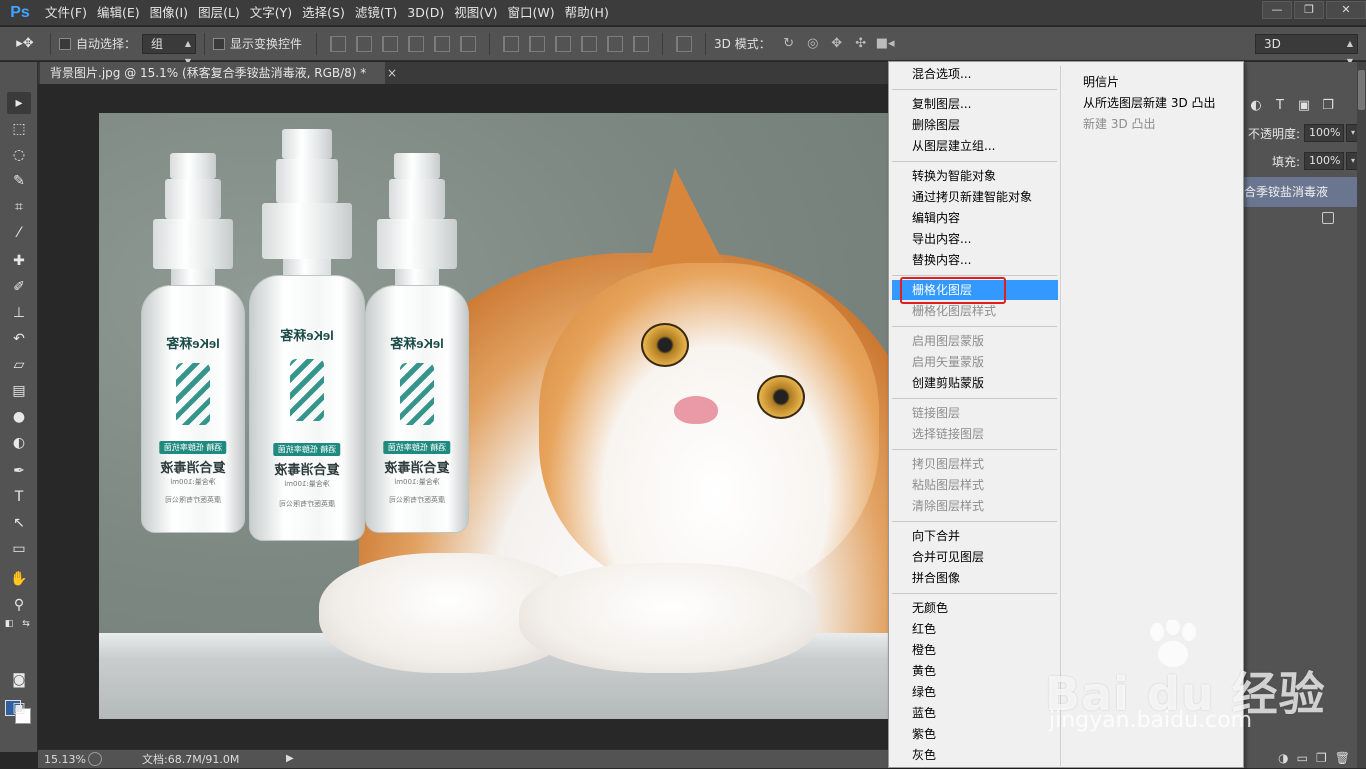 Image resolution: width=1366 pixels, height=769 pixels. What do you see at coordinates (425, 13) in the screenshot?
I see `menu-item: 3D(D)` at bounding box center [425, 13].